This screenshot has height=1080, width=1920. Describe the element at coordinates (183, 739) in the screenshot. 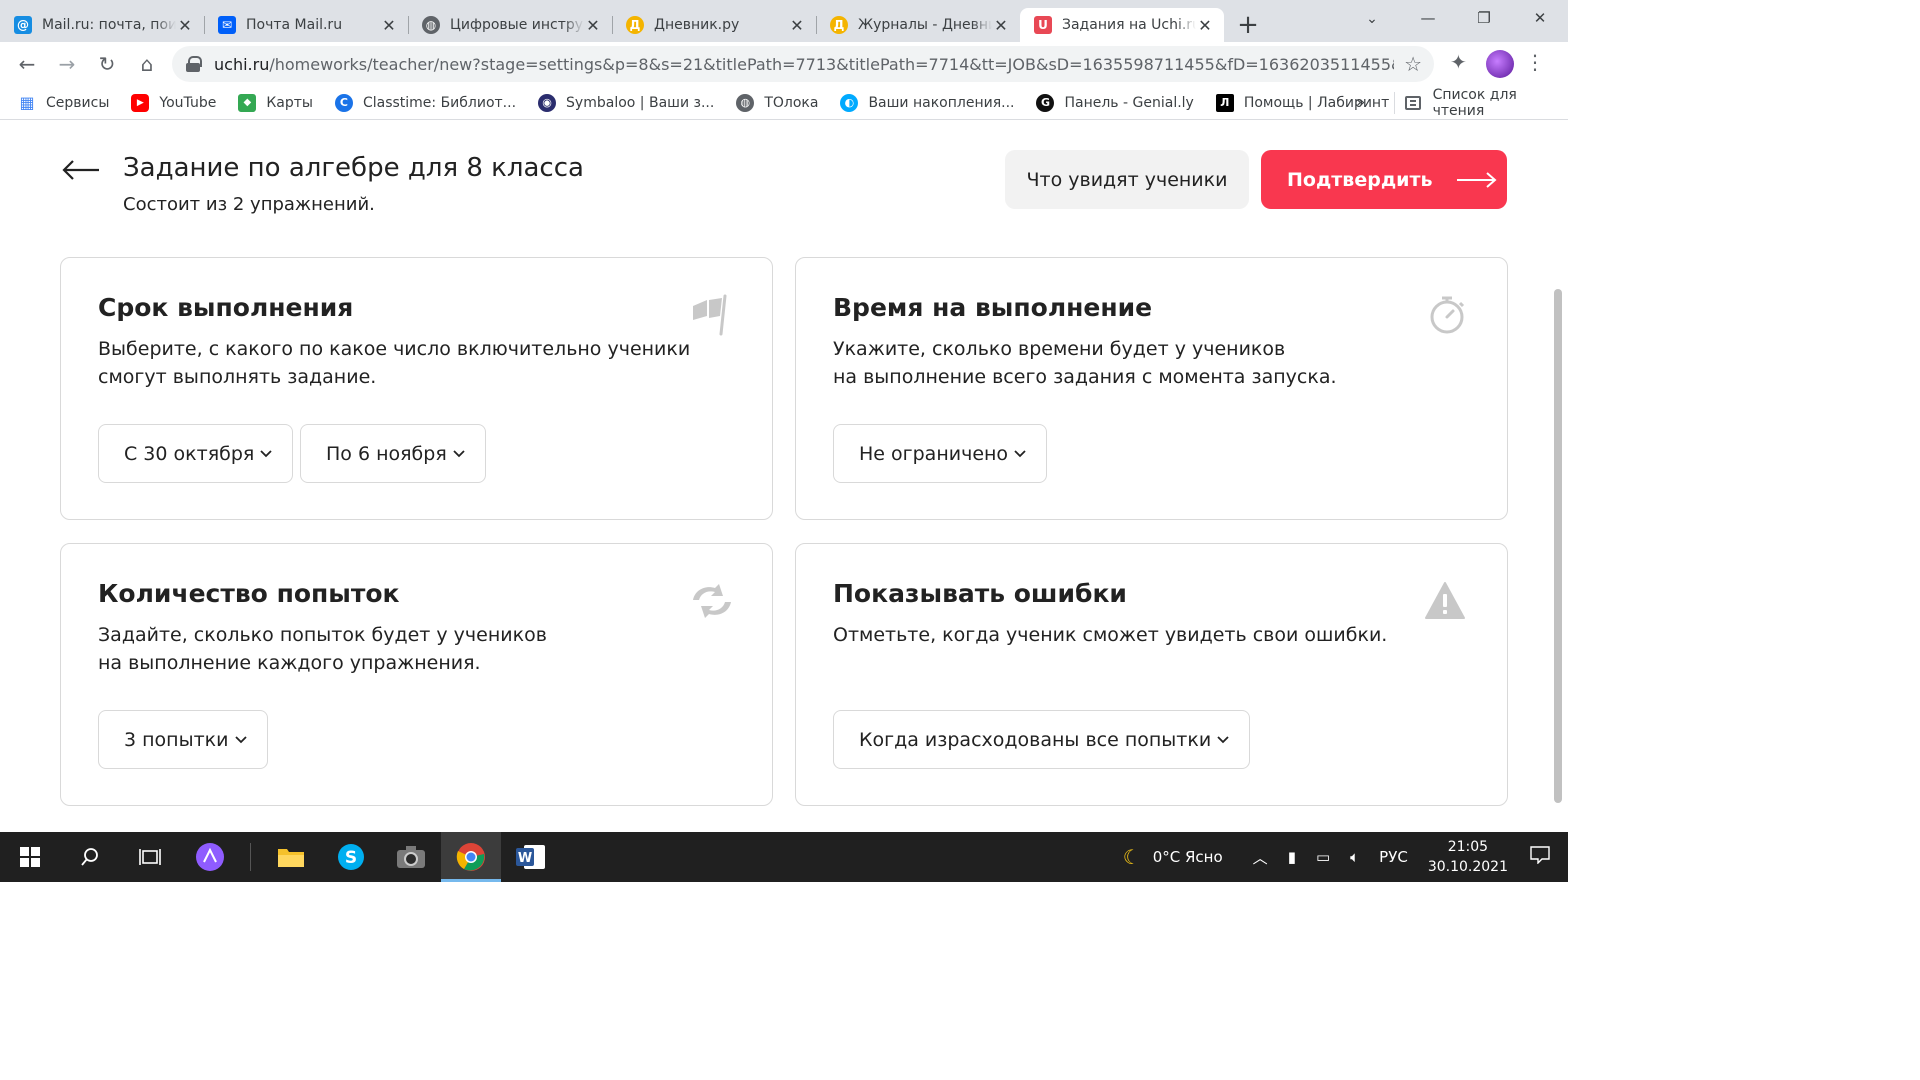

I see `attempts-dropdown: 3 попытки` at that location.